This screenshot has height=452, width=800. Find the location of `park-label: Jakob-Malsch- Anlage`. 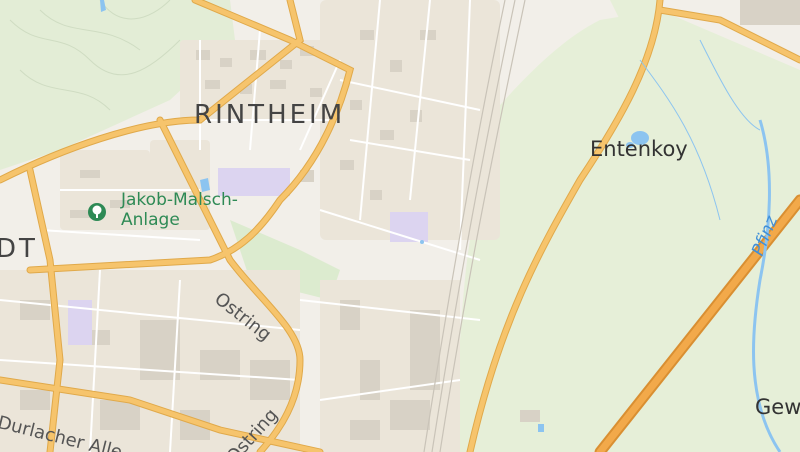

park-label: Jakob-Malsch- Anlage is located at coordinates (179, 210).